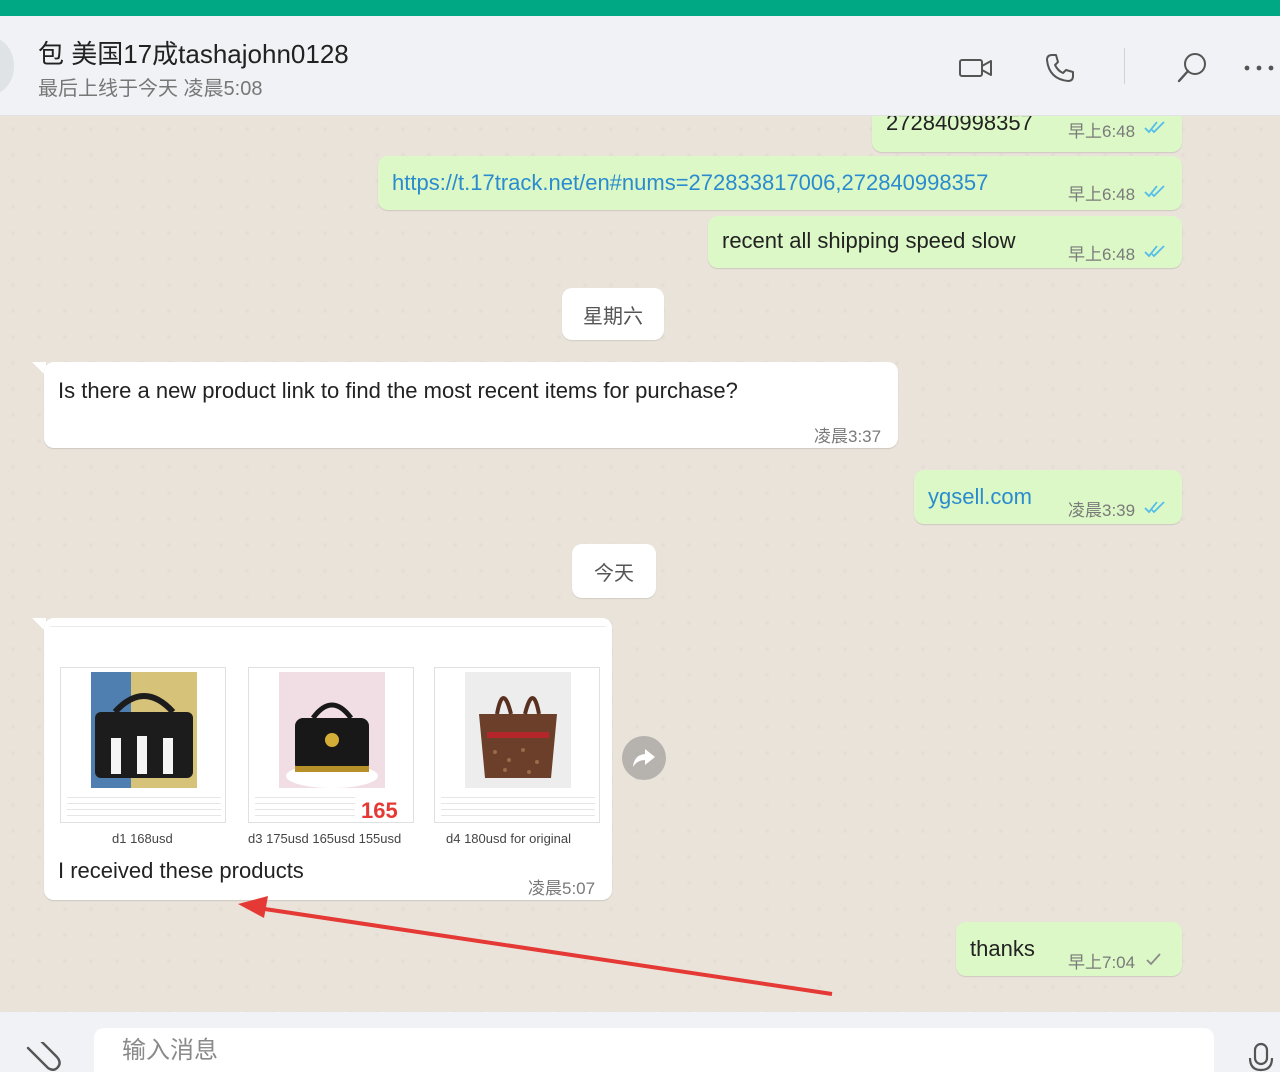  What do you see at coordinates (1259, 68) in the screenshot?
I see `more-icon` at bounding box center [1259, 68].